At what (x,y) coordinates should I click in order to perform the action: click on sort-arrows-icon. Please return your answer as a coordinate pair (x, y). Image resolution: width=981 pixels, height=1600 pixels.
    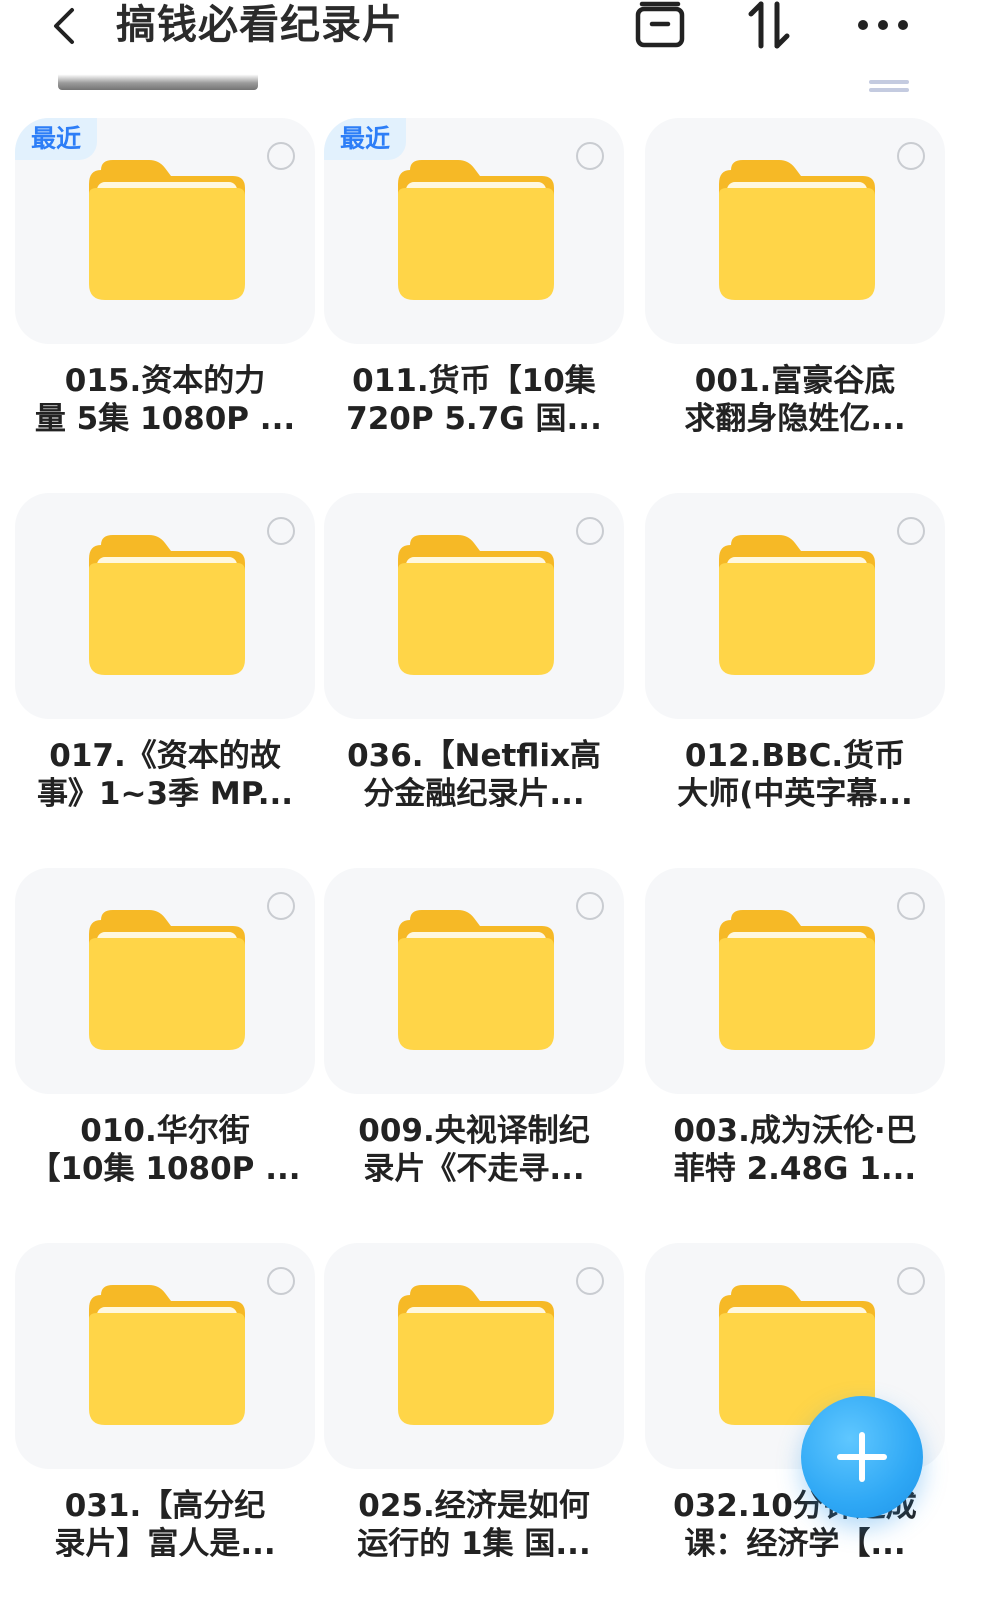
    Looking at the image, I should click on (769, 25).